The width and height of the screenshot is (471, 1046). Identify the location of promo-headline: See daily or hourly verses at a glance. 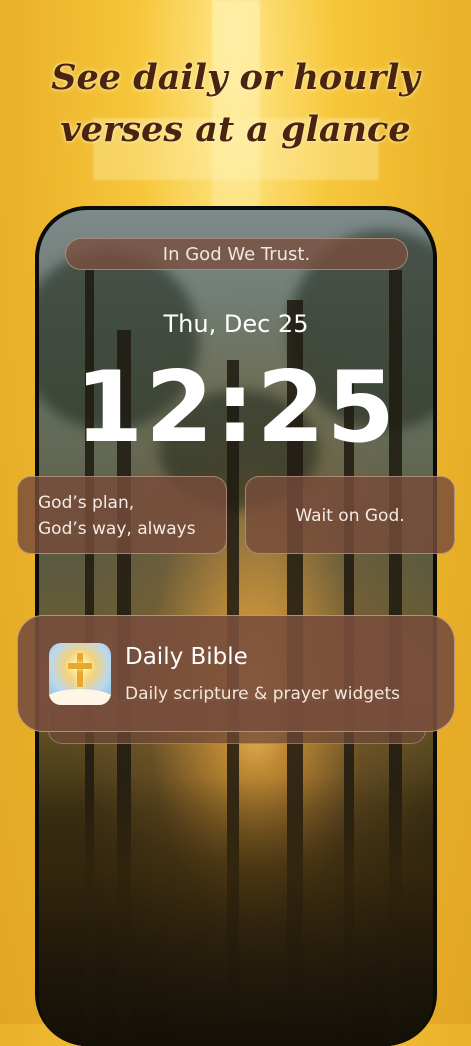
(235, 104).